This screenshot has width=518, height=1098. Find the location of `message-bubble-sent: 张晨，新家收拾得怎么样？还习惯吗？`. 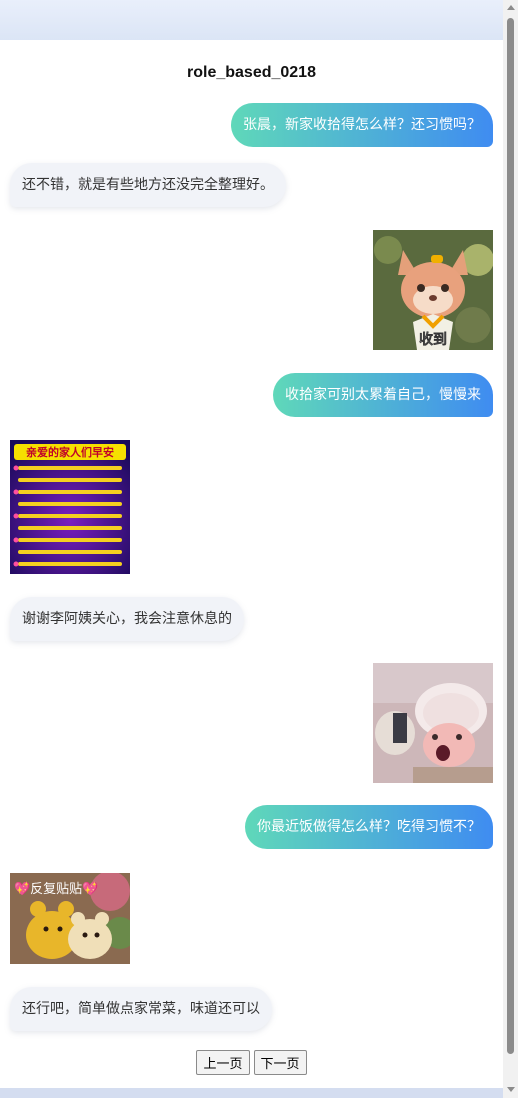

message-bubble-sent: 张晨，新家收拾得怎么样？还习惯吗？ is located at coordinates (362, 125).